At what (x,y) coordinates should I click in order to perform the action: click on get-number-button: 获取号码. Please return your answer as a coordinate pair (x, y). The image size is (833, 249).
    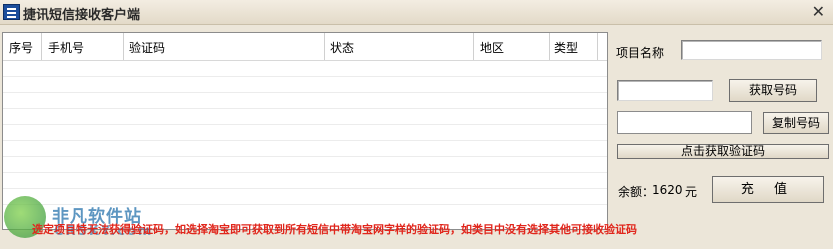
    Looking at the image, I should click on (773, 90).